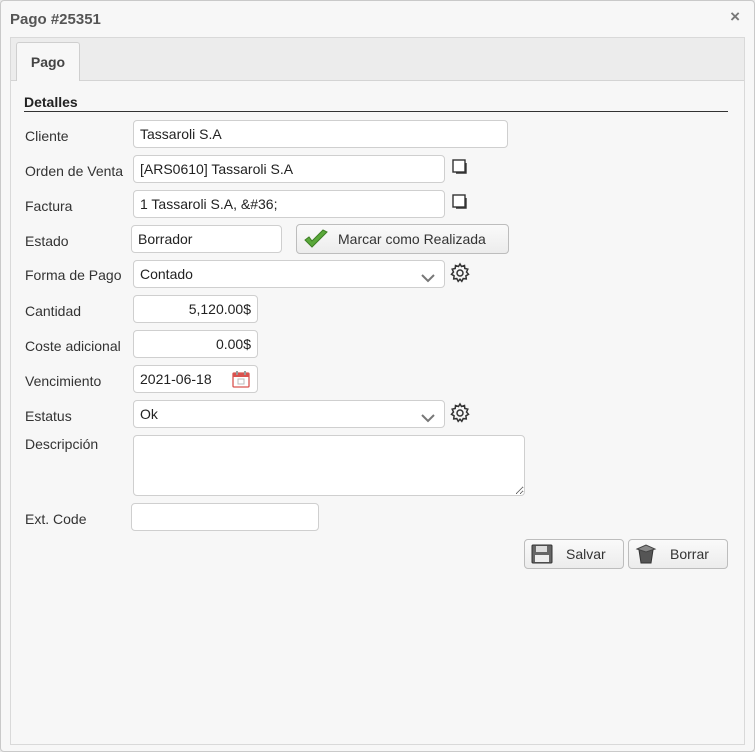 This screenshot has height=752, width=755. What do you see at coordinates (289, 169) in the screenshot?
I see `orden-venta-field: [ARS0610] Tassaroli S.A` at bounding box center [289, 169].